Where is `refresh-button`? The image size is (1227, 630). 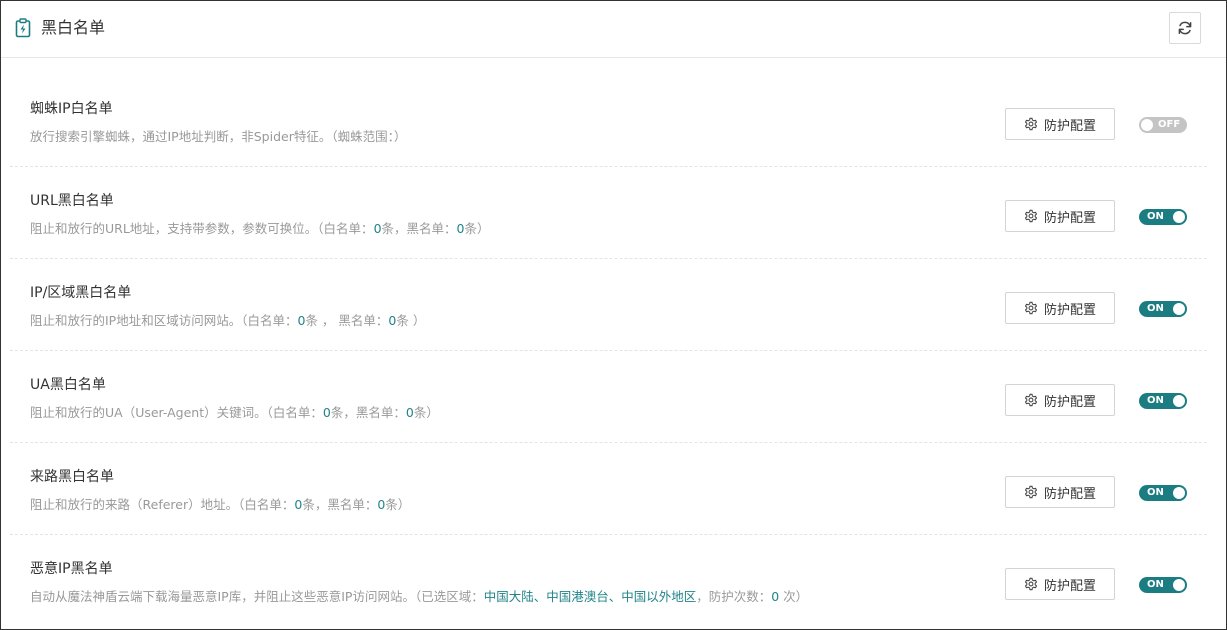
refresh-button is located at coordinates (1185, 28).